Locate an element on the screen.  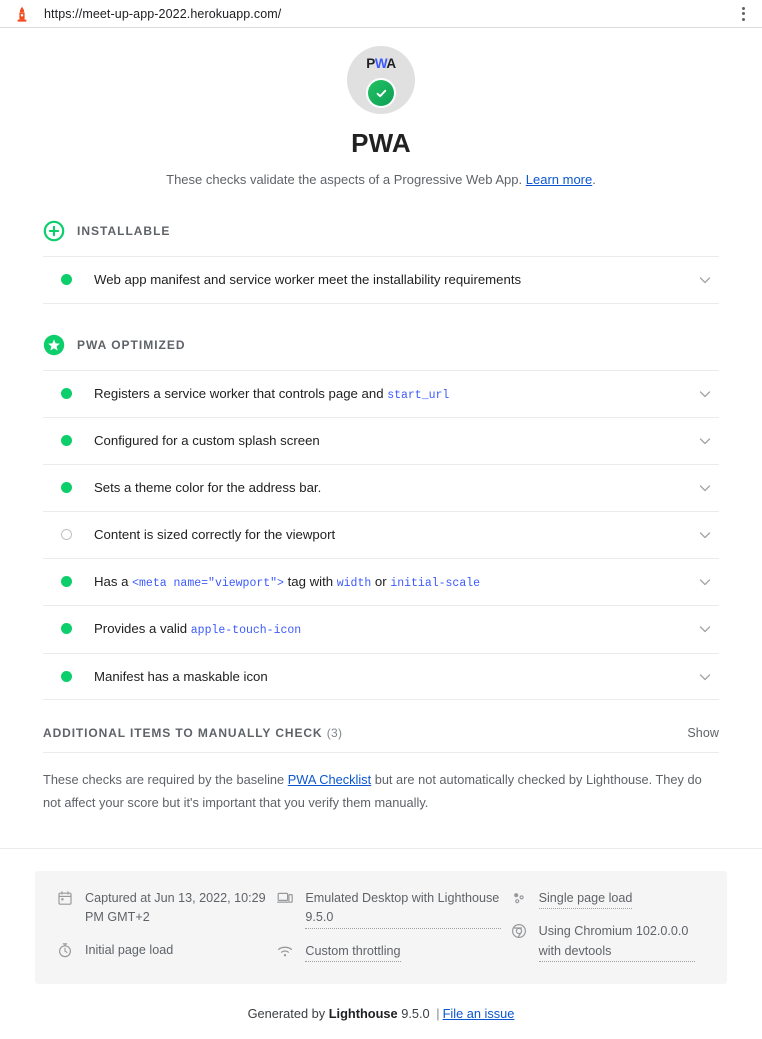
kebab-menu-icon is located at coordinates (743, 14).